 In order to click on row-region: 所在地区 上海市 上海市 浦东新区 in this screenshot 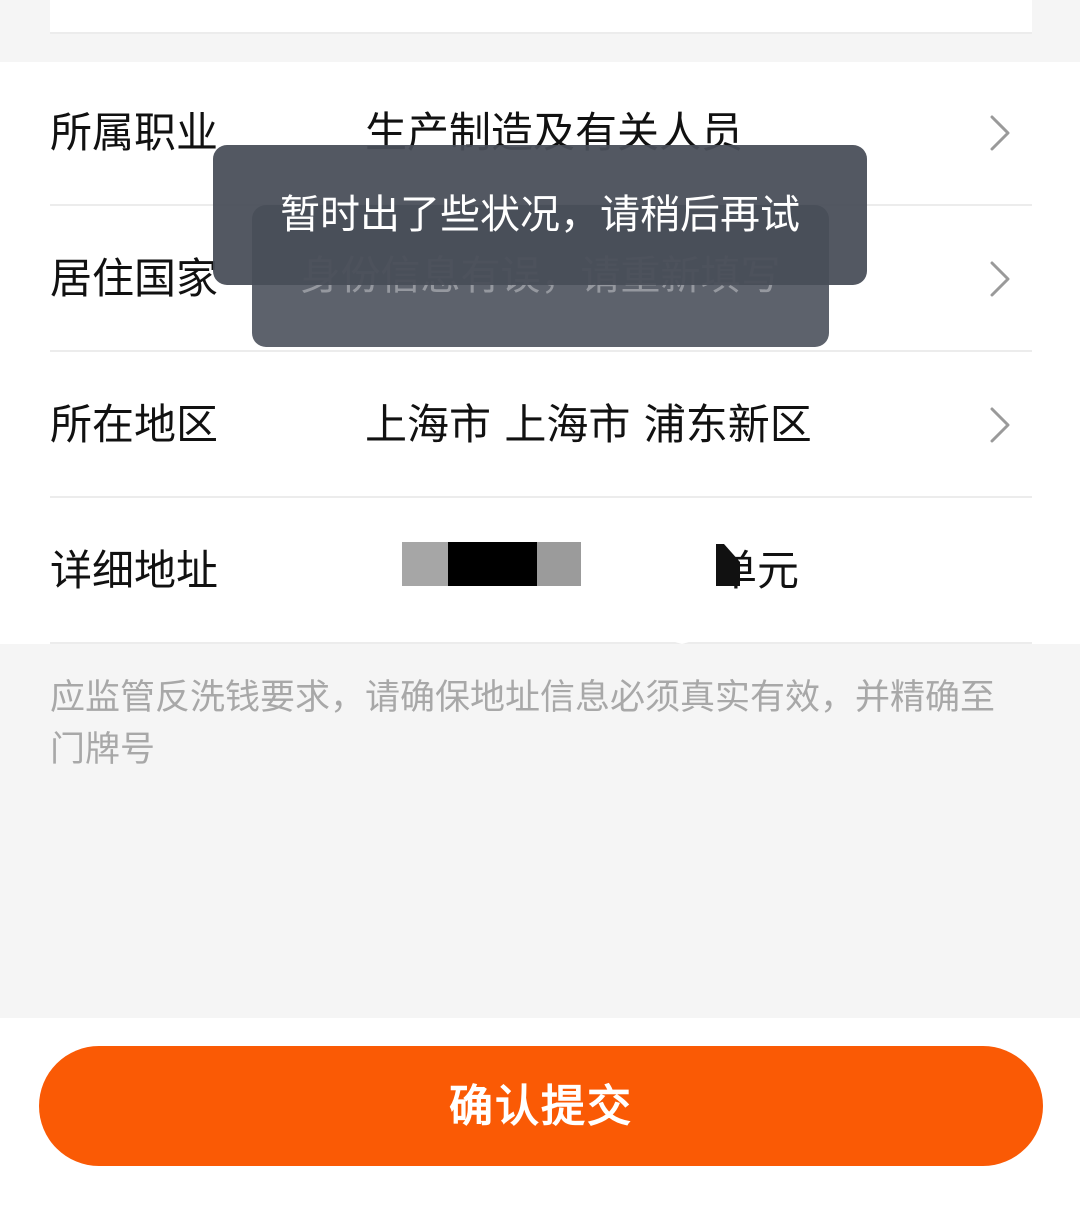, I will do `click(541, 426)`.